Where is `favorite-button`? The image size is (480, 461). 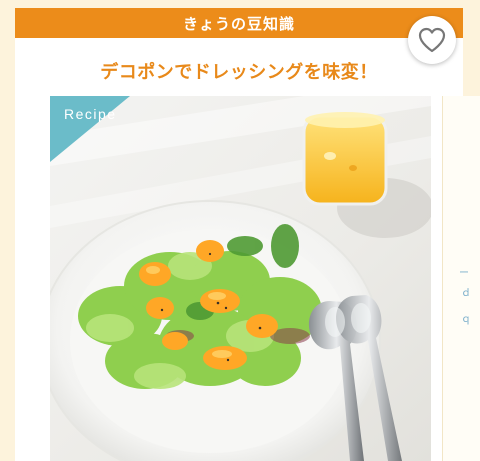
favorite-button is located at coordinates (432, 40).